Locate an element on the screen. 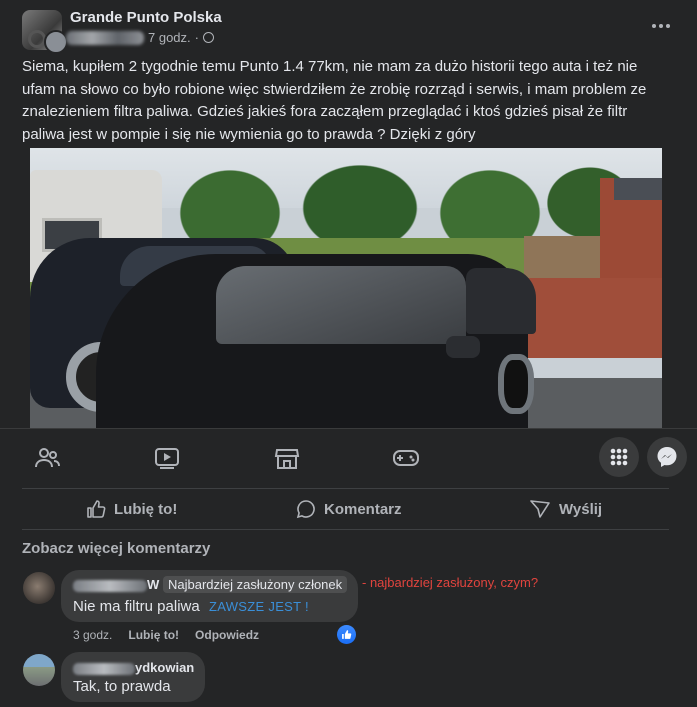 The width and height of the screenshot is (697, 707). group-name-link: Grande Punto Polska is located at coordinates (146, 17).